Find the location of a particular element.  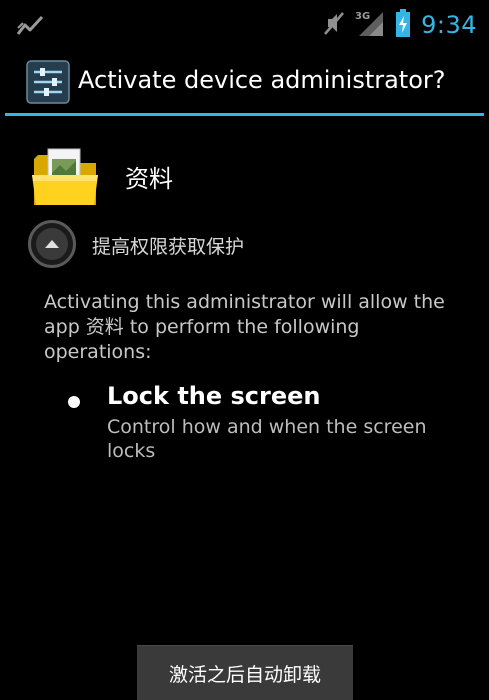

app-name: 资料 is located at coordinates (149, 179).